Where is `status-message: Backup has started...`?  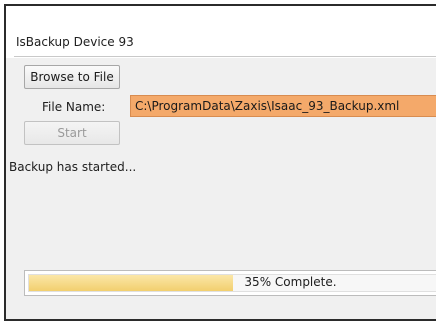 status-message: Backup has started... is located at coordinates (73, 167).